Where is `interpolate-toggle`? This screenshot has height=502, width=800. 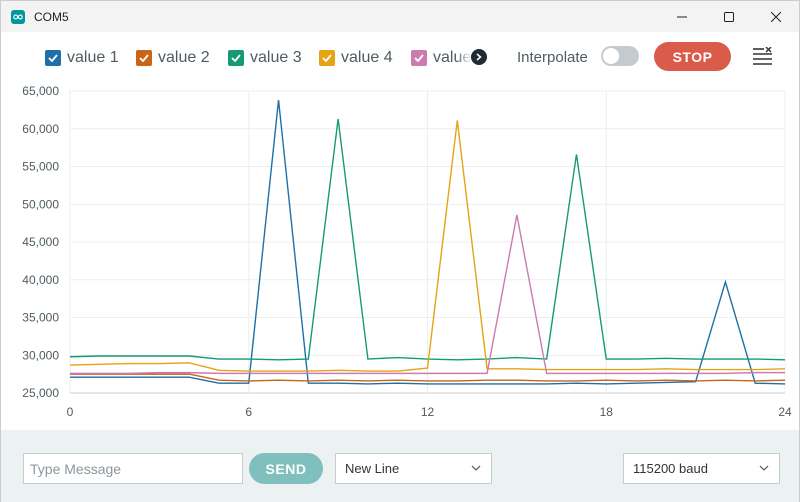 interpolate-toggle is located at coordinates (620, 56).